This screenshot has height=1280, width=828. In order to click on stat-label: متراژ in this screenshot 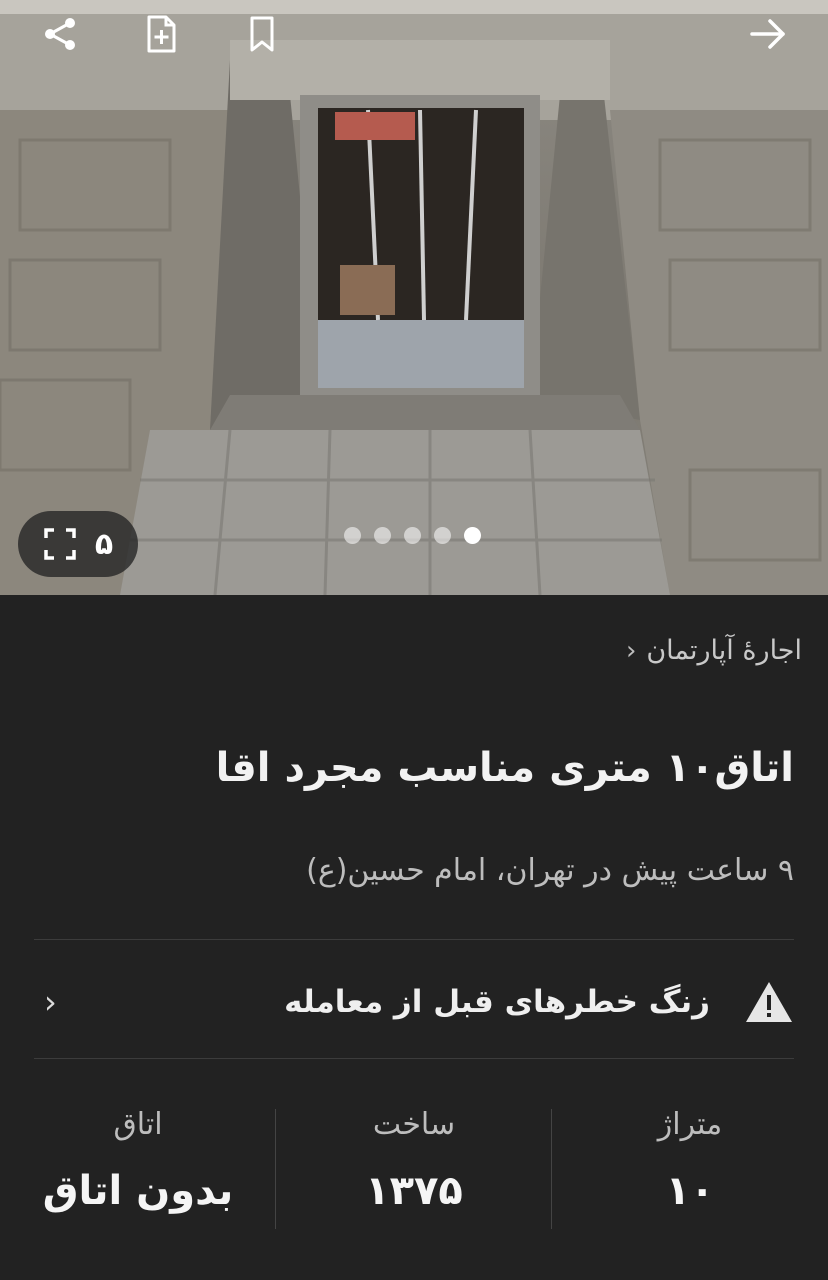, I will do `click(690, 1124)`.